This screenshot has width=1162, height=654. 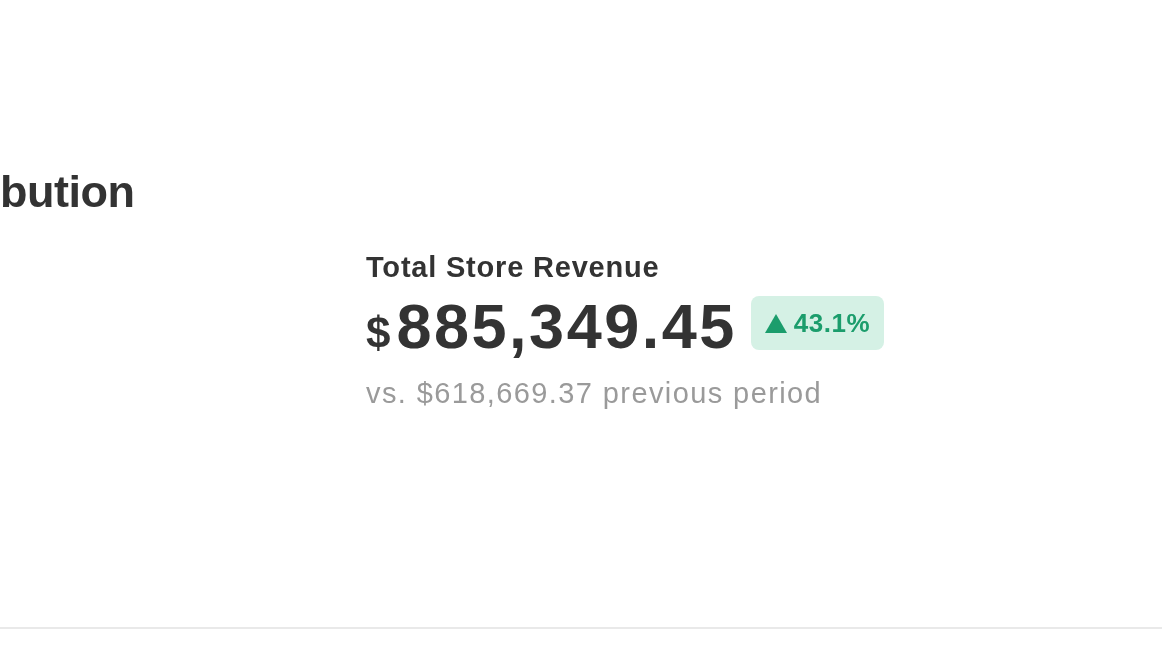 I want to click on section-title: bution, so click(x=67, y=192).